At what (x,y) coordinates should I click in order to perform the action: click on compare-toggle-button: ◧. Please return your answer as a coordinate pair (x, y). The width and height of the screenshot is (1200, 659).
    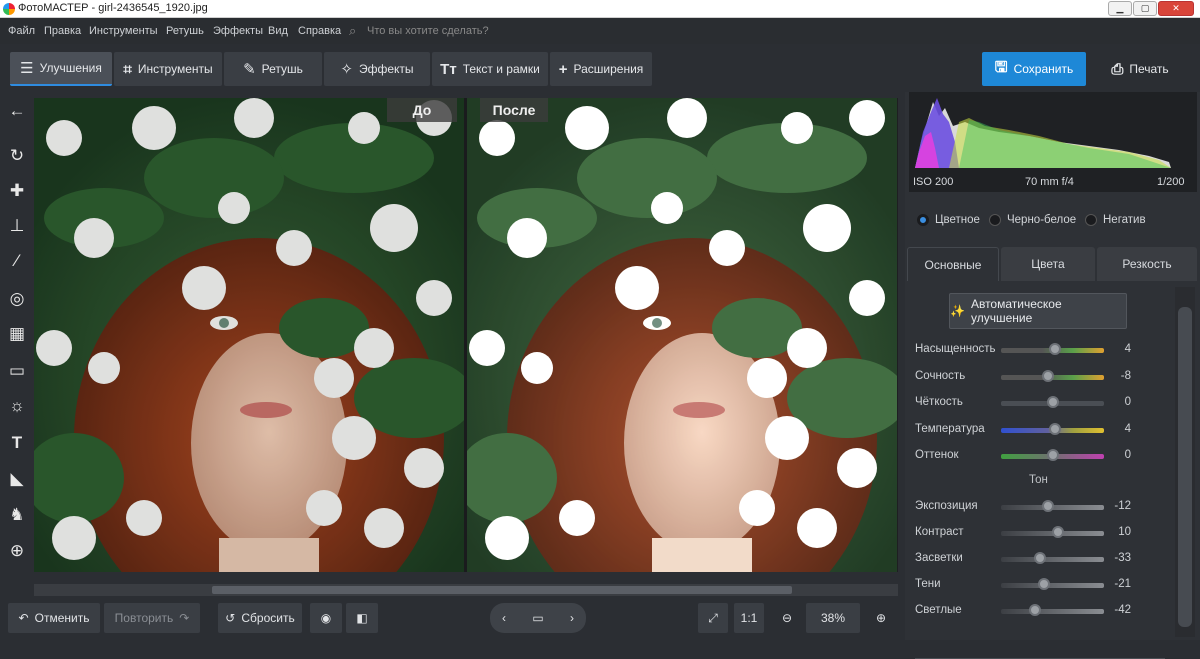
    Looking at the image, I should click on (362, 618).